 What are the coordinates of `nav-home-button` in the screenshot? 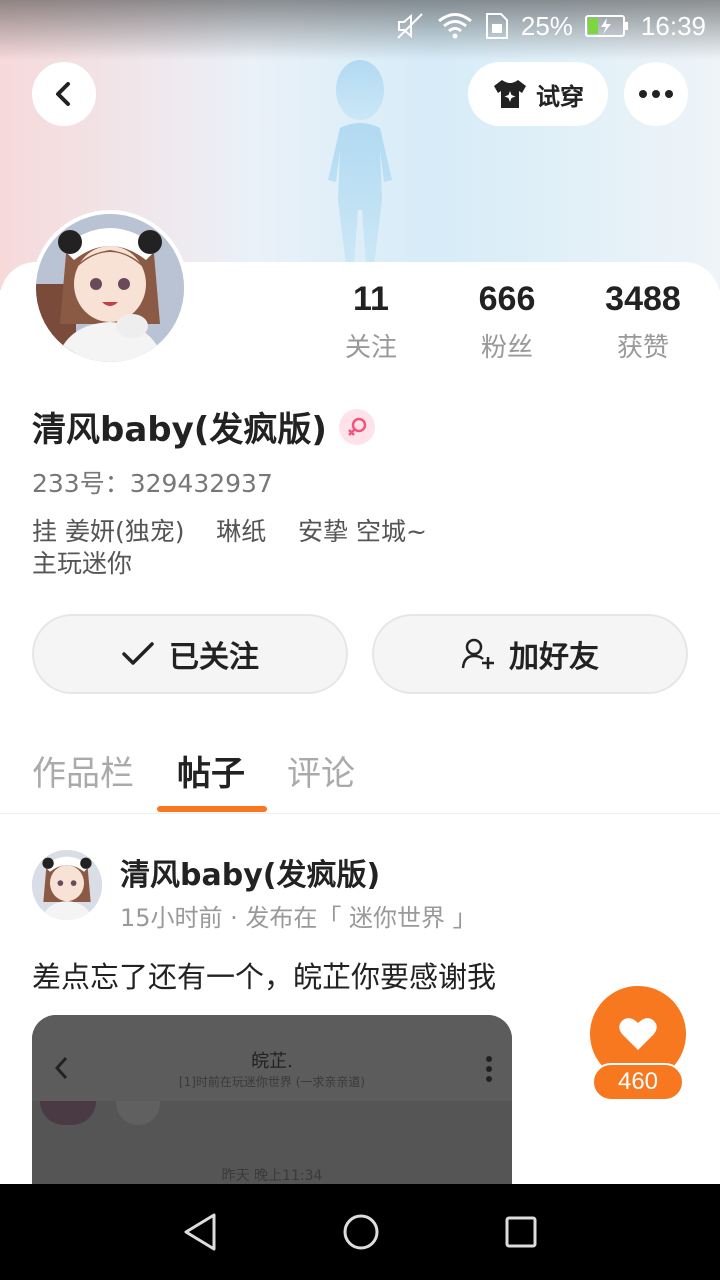 It's located at (361, 1232).